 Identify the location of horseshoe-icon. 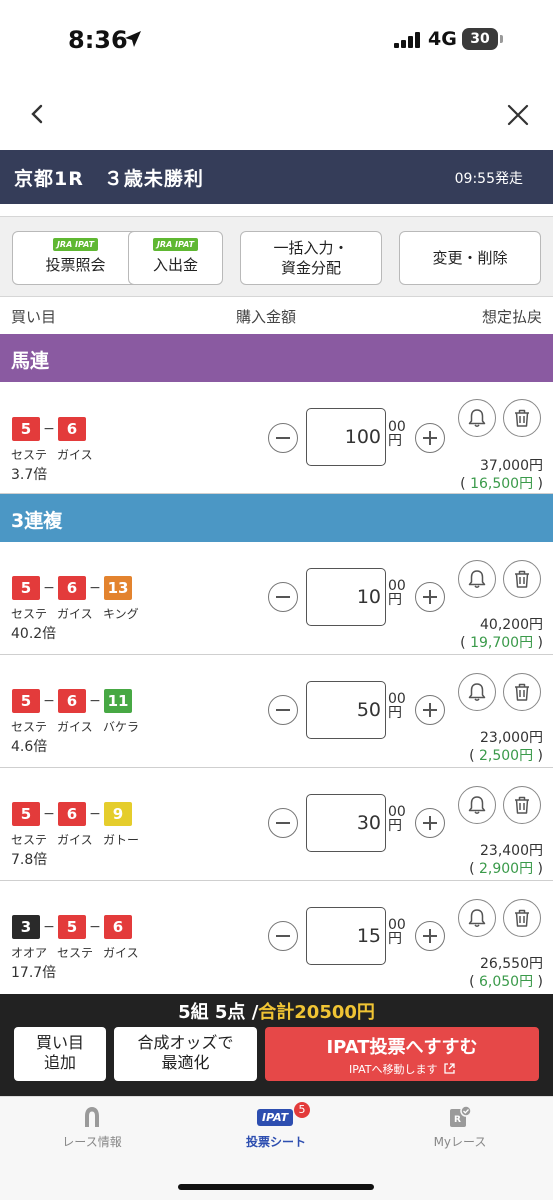
(92, 1117).